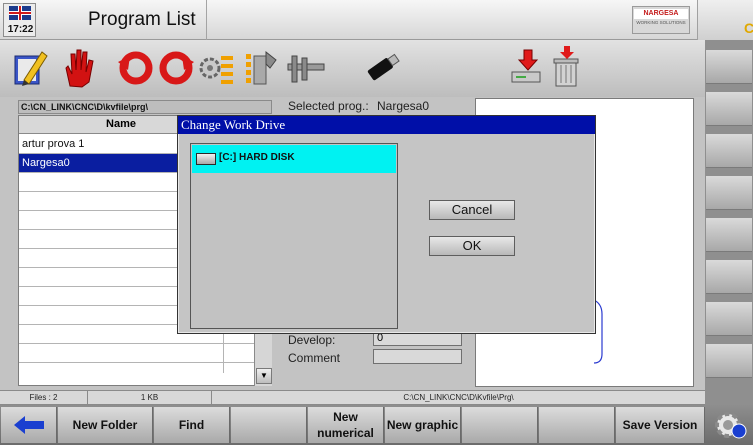 This screenshot has width=753, height=445. I want to click on save-version-button: Save Version, so click(660, 425).